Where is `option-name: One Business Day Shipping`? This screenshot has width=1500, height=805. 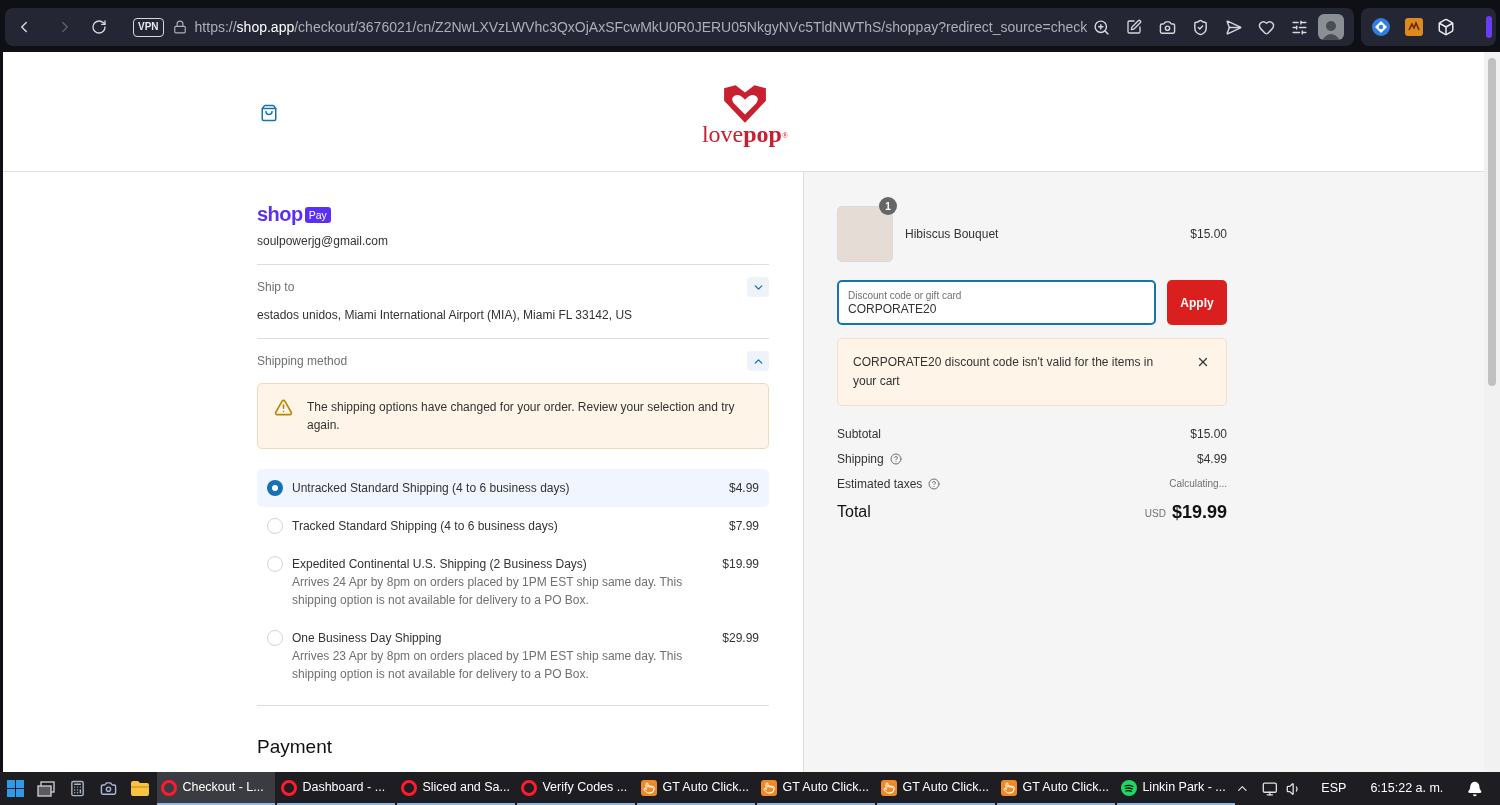 option-name: One Business Day Shipping is located at coordinates (367, 638).